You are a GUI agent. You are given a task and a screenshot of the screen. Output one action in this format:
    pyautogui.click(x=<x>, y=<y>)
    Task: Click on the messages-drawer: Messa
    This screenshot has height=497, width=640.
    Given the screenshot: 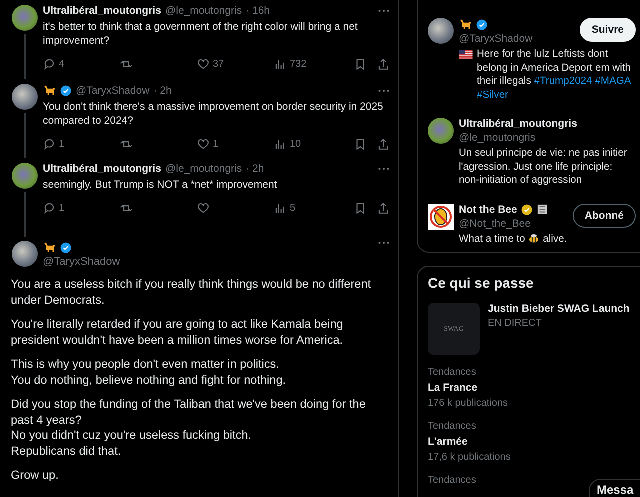 What is the action you would take?
    pyautogui.click(x=614, y=488)
    